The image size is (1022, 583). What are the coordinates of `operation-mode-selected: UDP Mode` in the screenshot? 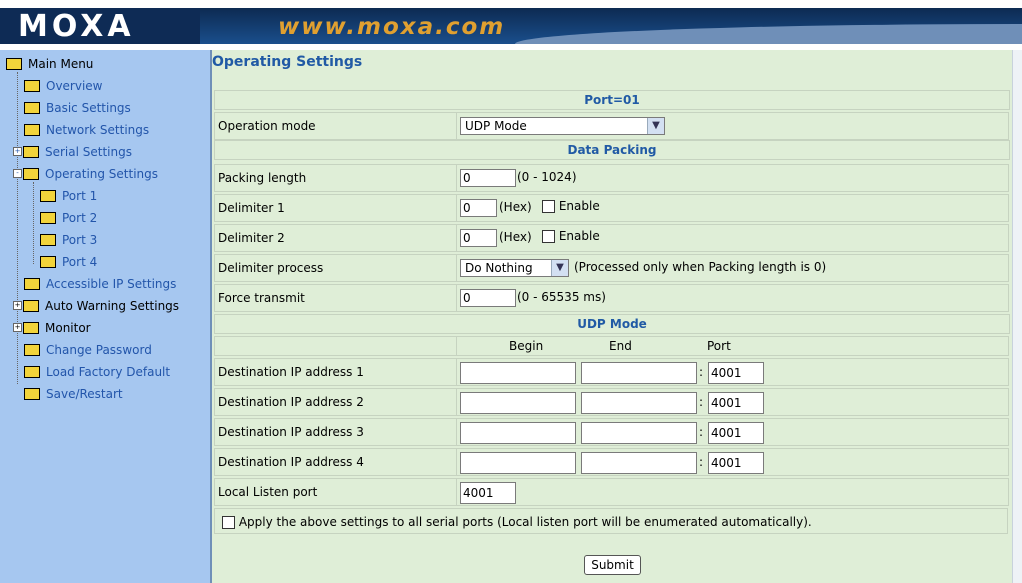 It's located at (496, 126).